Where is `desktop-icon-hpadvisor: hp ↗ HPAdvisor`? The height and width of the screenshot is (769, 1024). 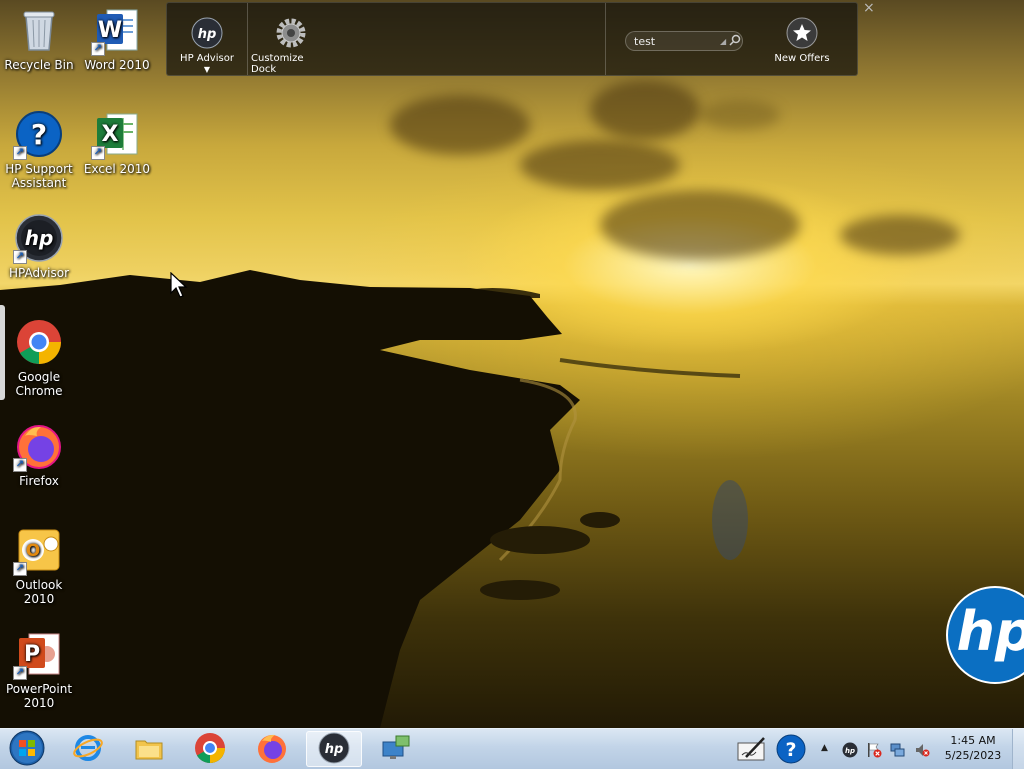 desktop-icon-hpadvisor: hp ↗ HPAdvisor is located at coordinates (39, 247).